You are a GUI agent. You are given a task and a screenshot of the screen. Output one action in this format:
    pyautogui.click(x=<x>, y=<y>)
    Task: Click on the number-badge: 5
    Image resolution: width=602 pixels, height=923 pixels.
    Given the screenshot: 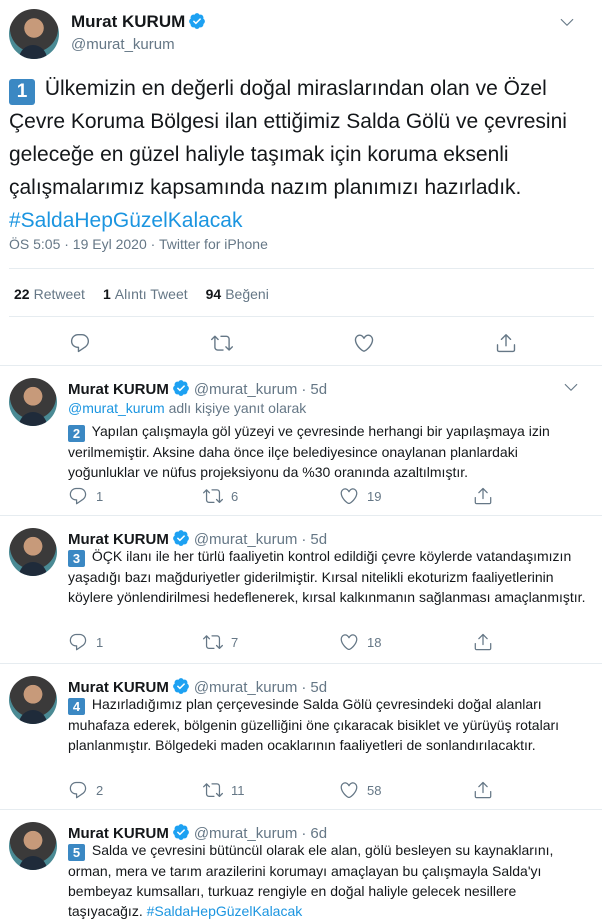 What is the action you would take?
    pyautogui.click(x=76, y=852)
    